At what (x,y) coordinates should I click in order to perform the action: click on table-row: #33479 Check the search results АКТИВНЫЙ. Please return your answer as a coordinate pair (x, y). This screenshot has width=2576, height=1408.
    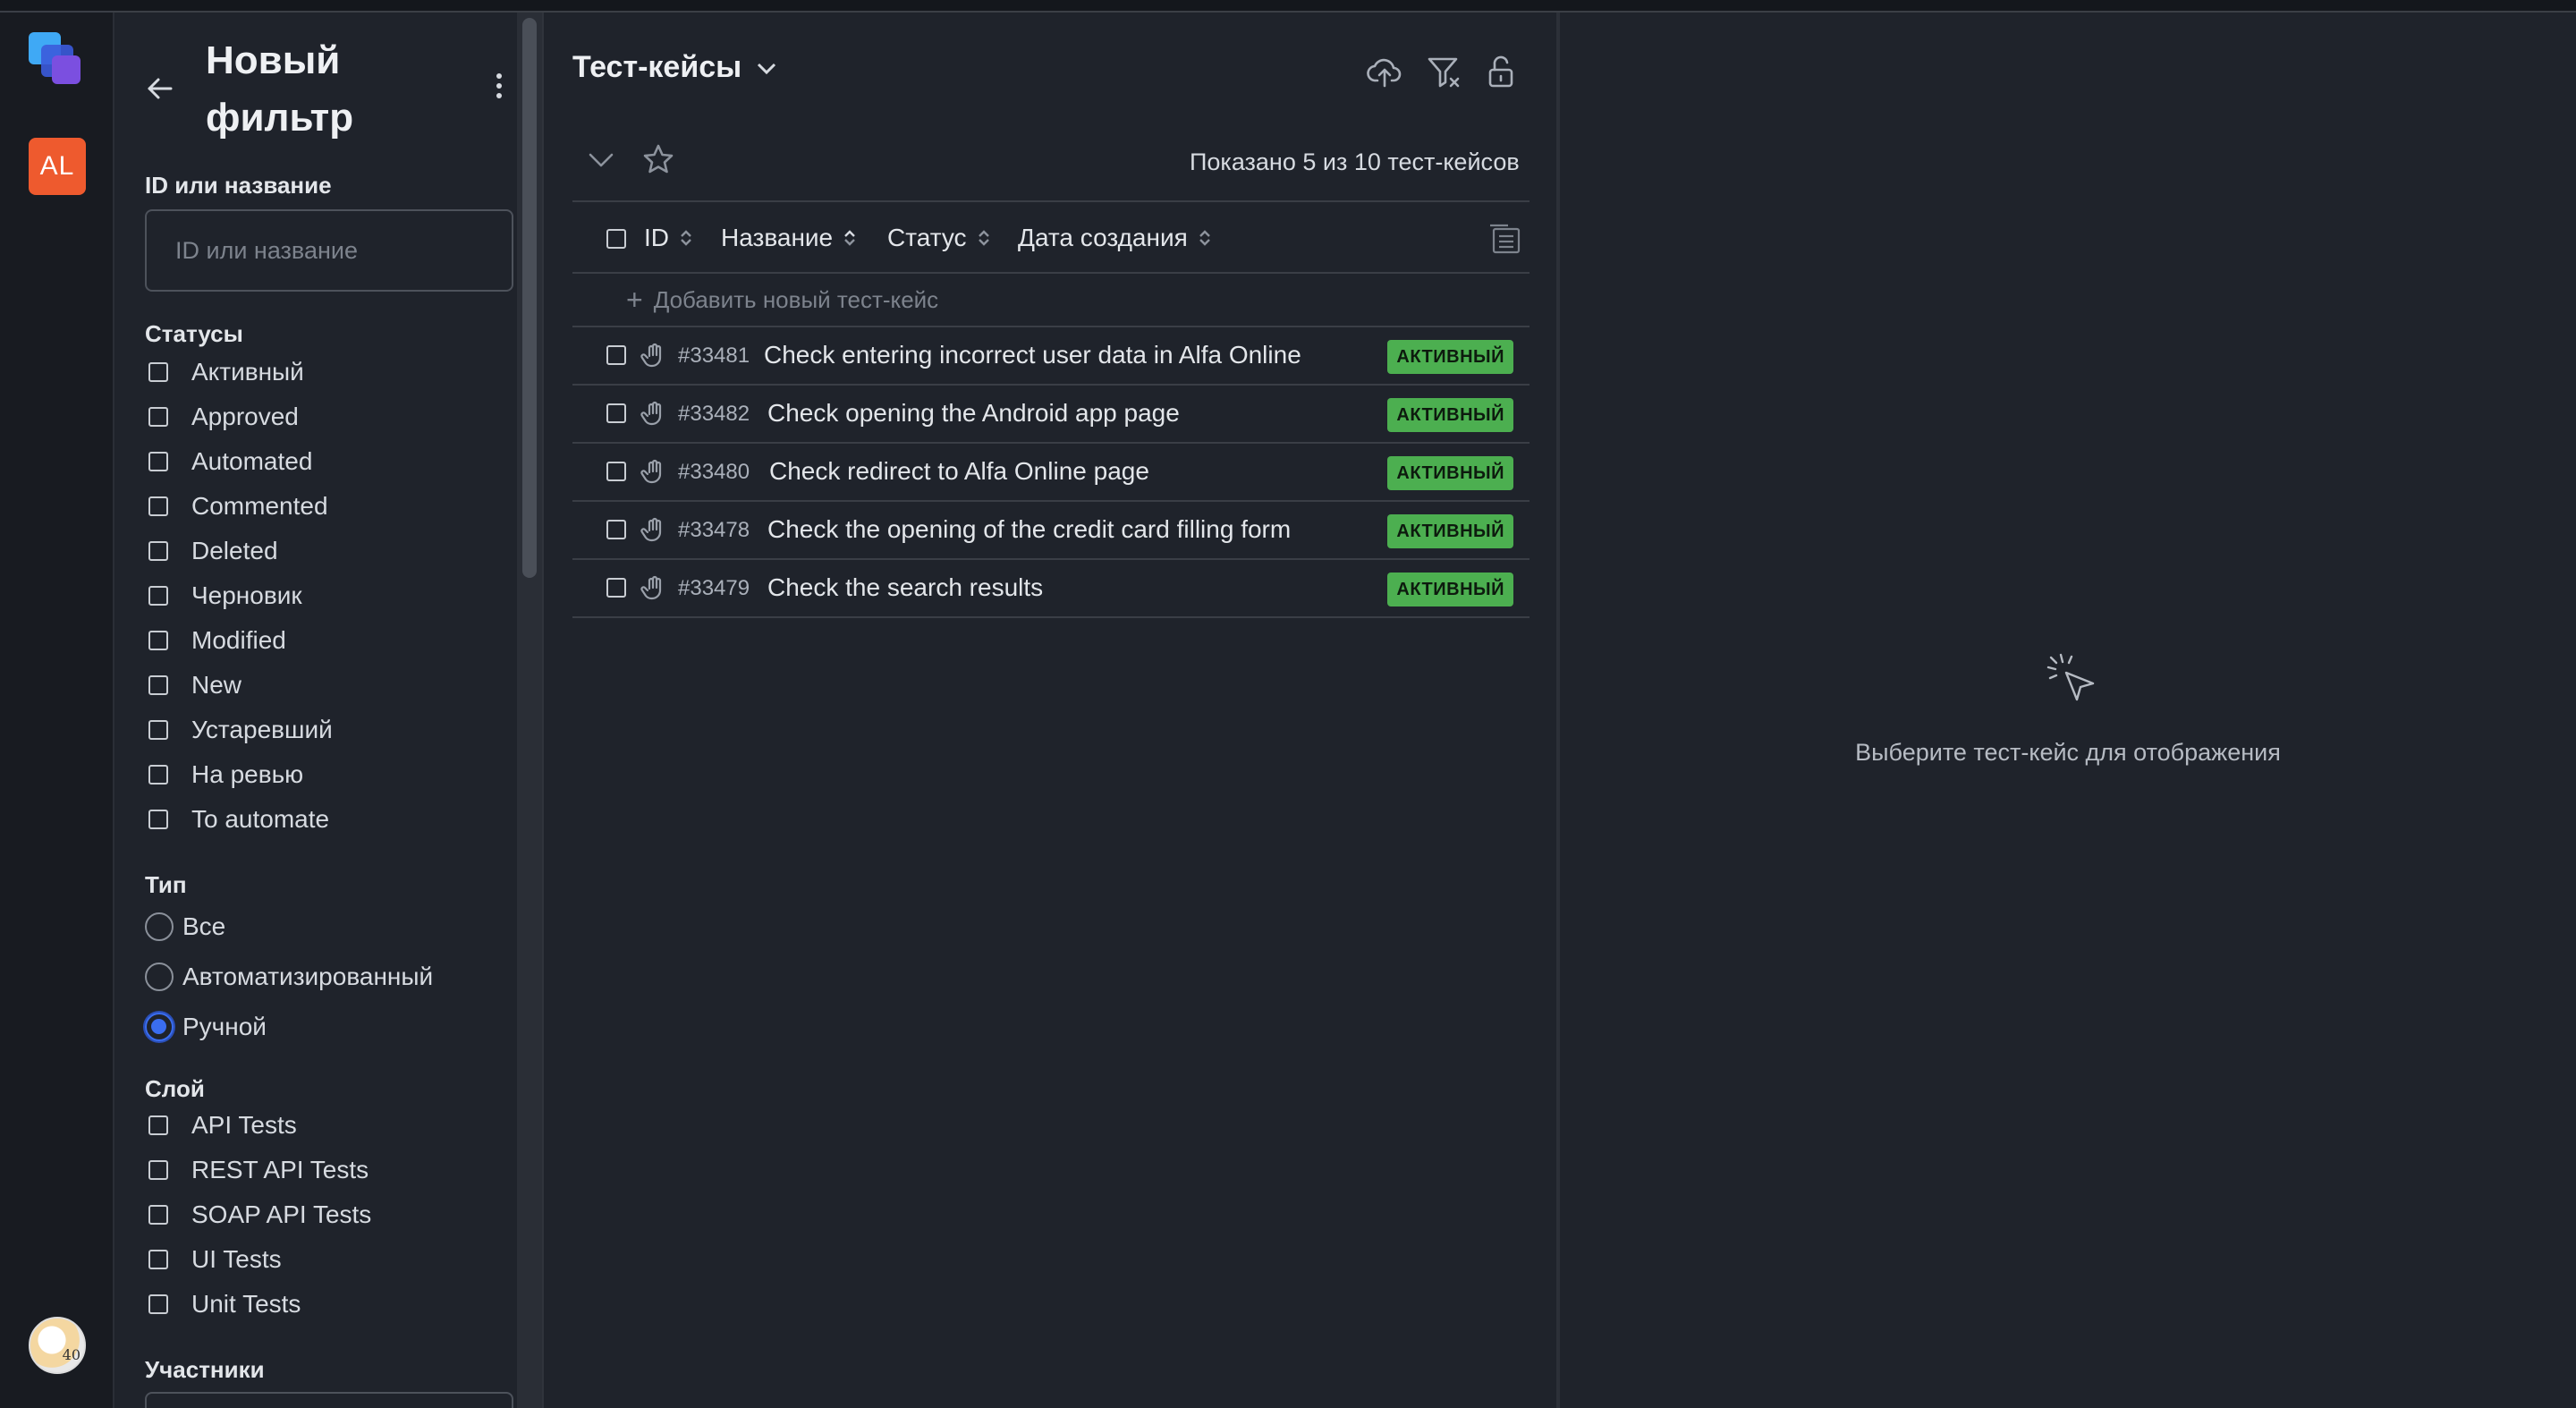
    Looking at the image, I should click on (1051, 589).